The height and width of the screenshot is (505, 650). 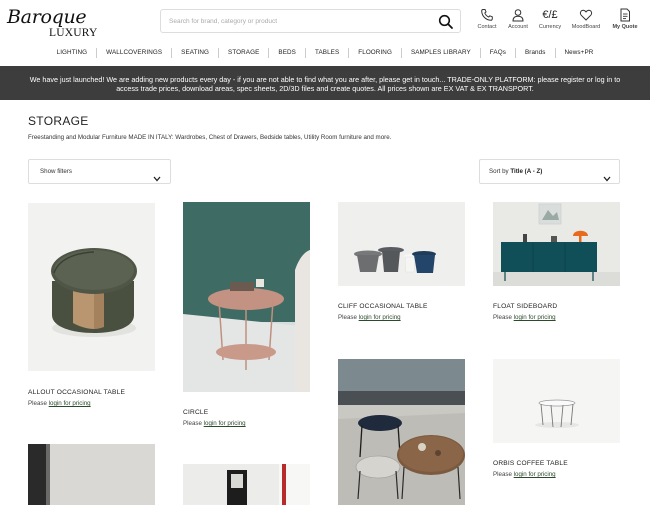 What do you see at coordinates (440, 53) in the screenshot?
I see `nav-item-samples-library: SAMPLES LIBRARY` at bounding box center [440, 53].